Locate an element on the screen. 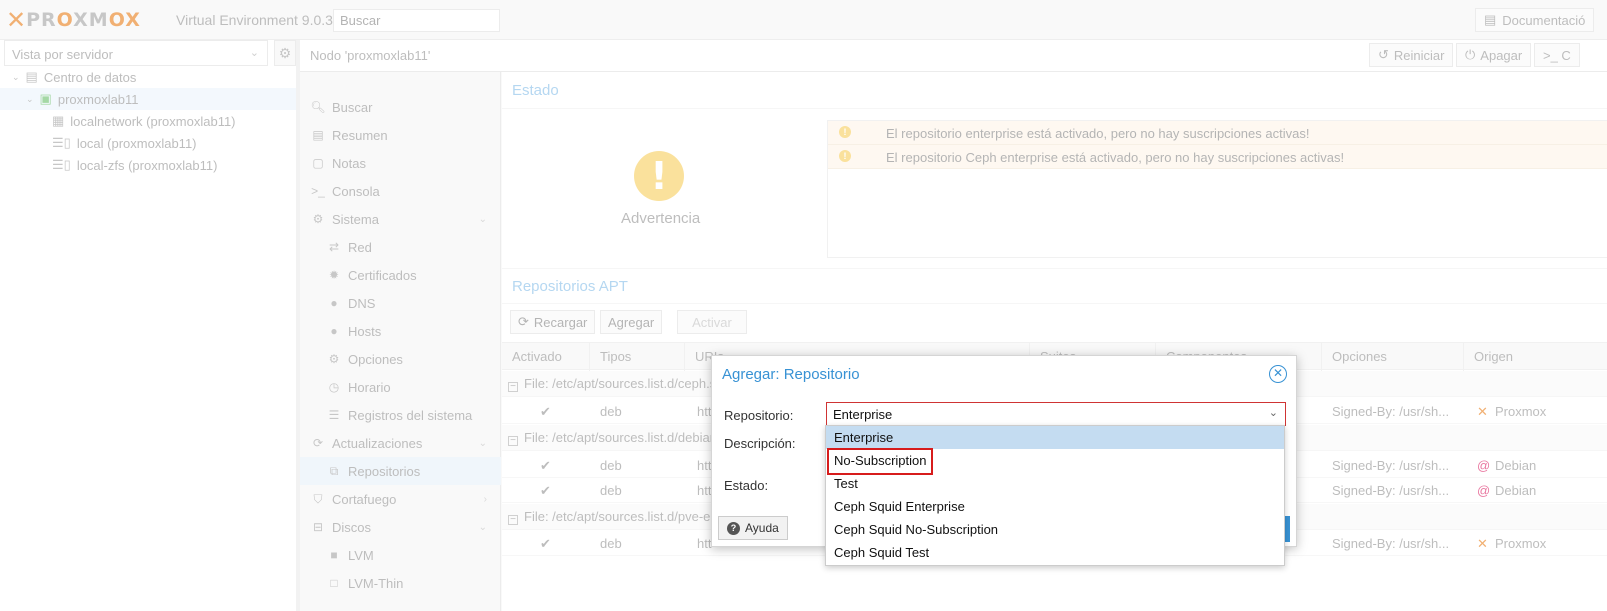 This screenshot has height=611, width=1607. option-test: Test is located at coordinates (1055, 483).